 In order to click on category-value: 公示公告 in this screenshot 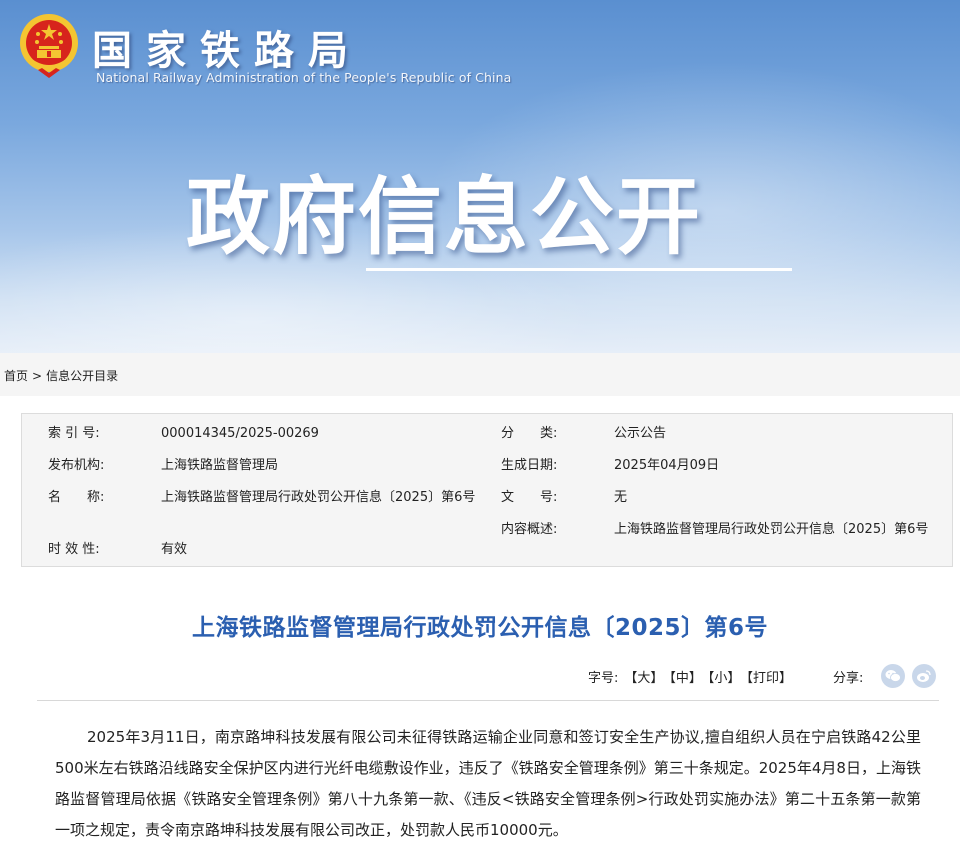, I will do `click(640, 433)`.